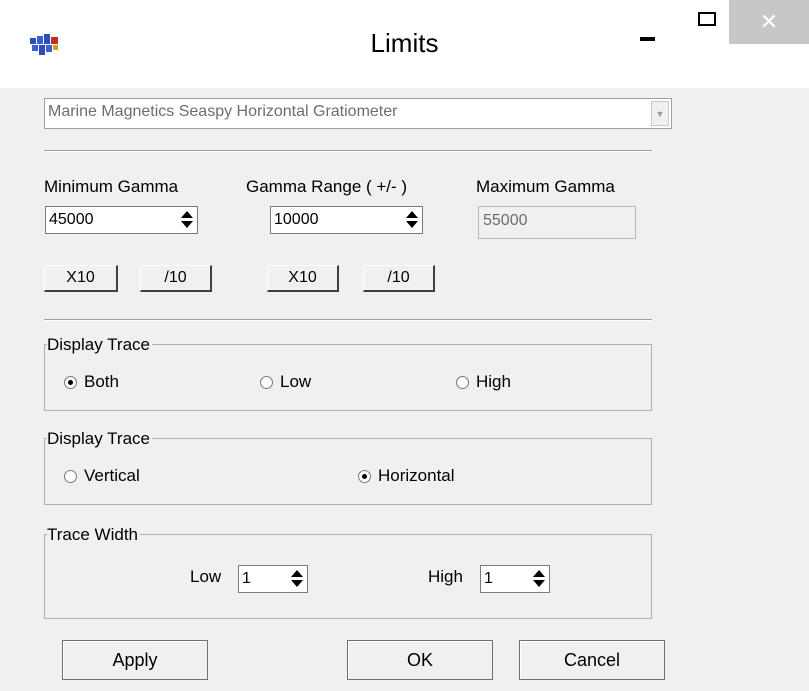  What do you see at coordinates (327, 186) in the screenshot?
I see `gamma-range-label: Gamma Range ( +/- )` at bounding box center [327, 186].